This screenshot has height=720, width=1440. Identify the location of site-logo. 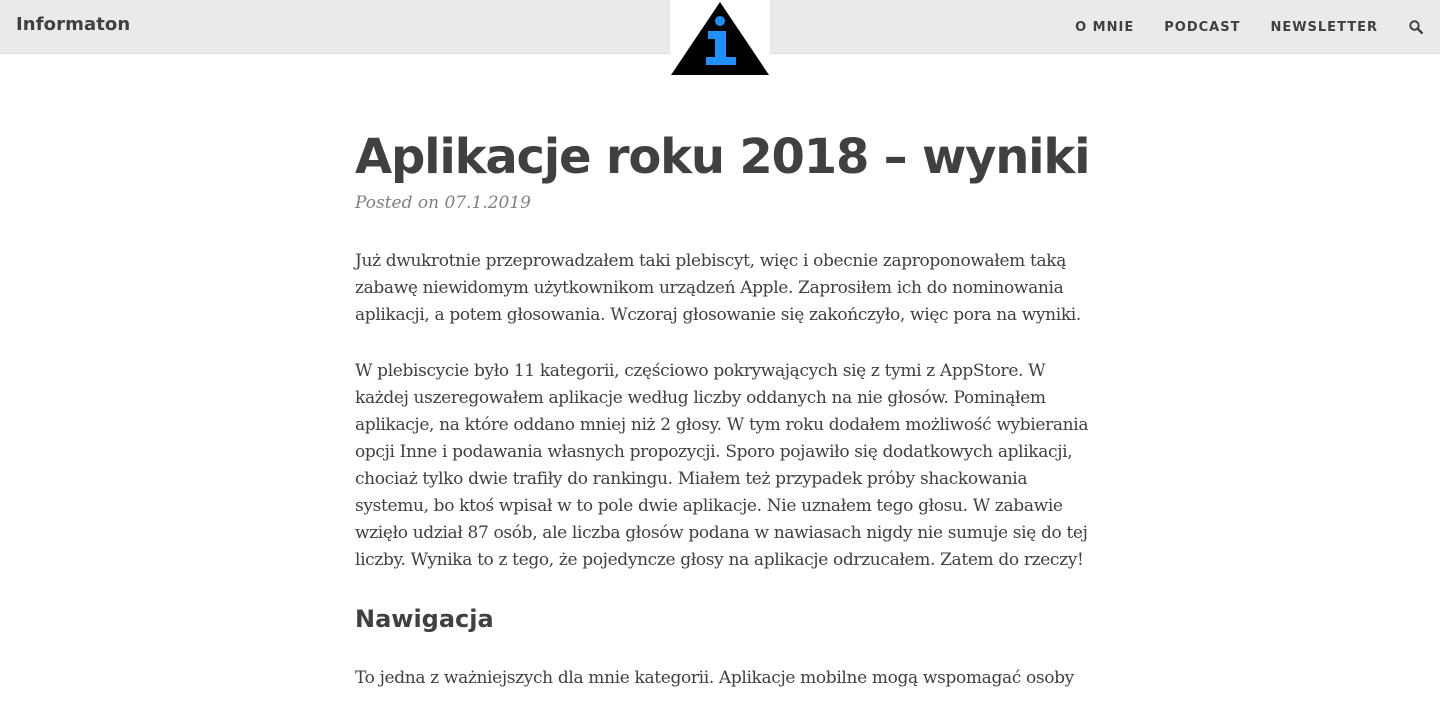
(720, 38).